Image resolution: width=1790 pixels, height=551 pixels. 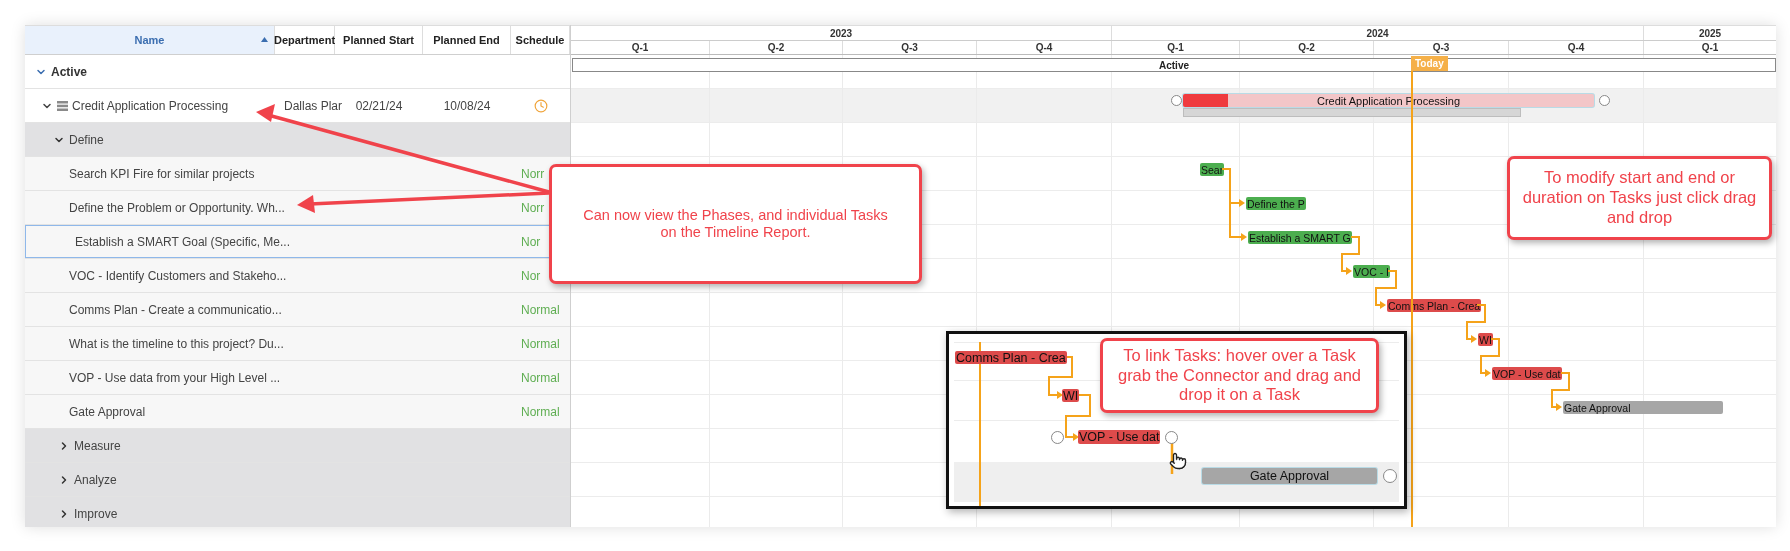 What do you see at coordinates (297, 276) in the screenshot?
I see `task-row: VOC - Identify Customers and Stakeho... Nor` at bounding box center [297, 276].